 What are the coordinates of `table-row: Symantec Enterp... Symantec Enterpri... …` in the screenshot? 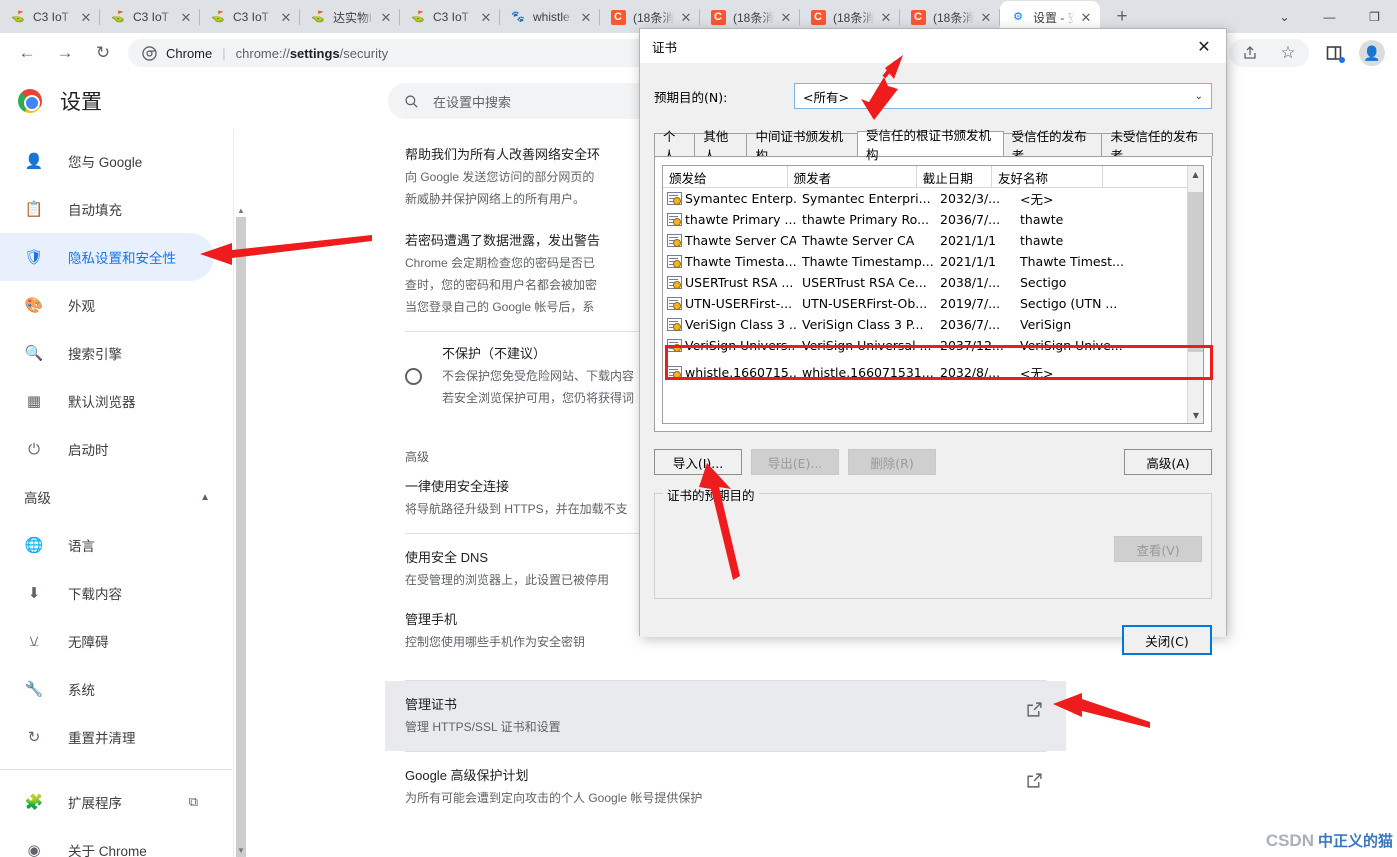 It's located at (933, 198).